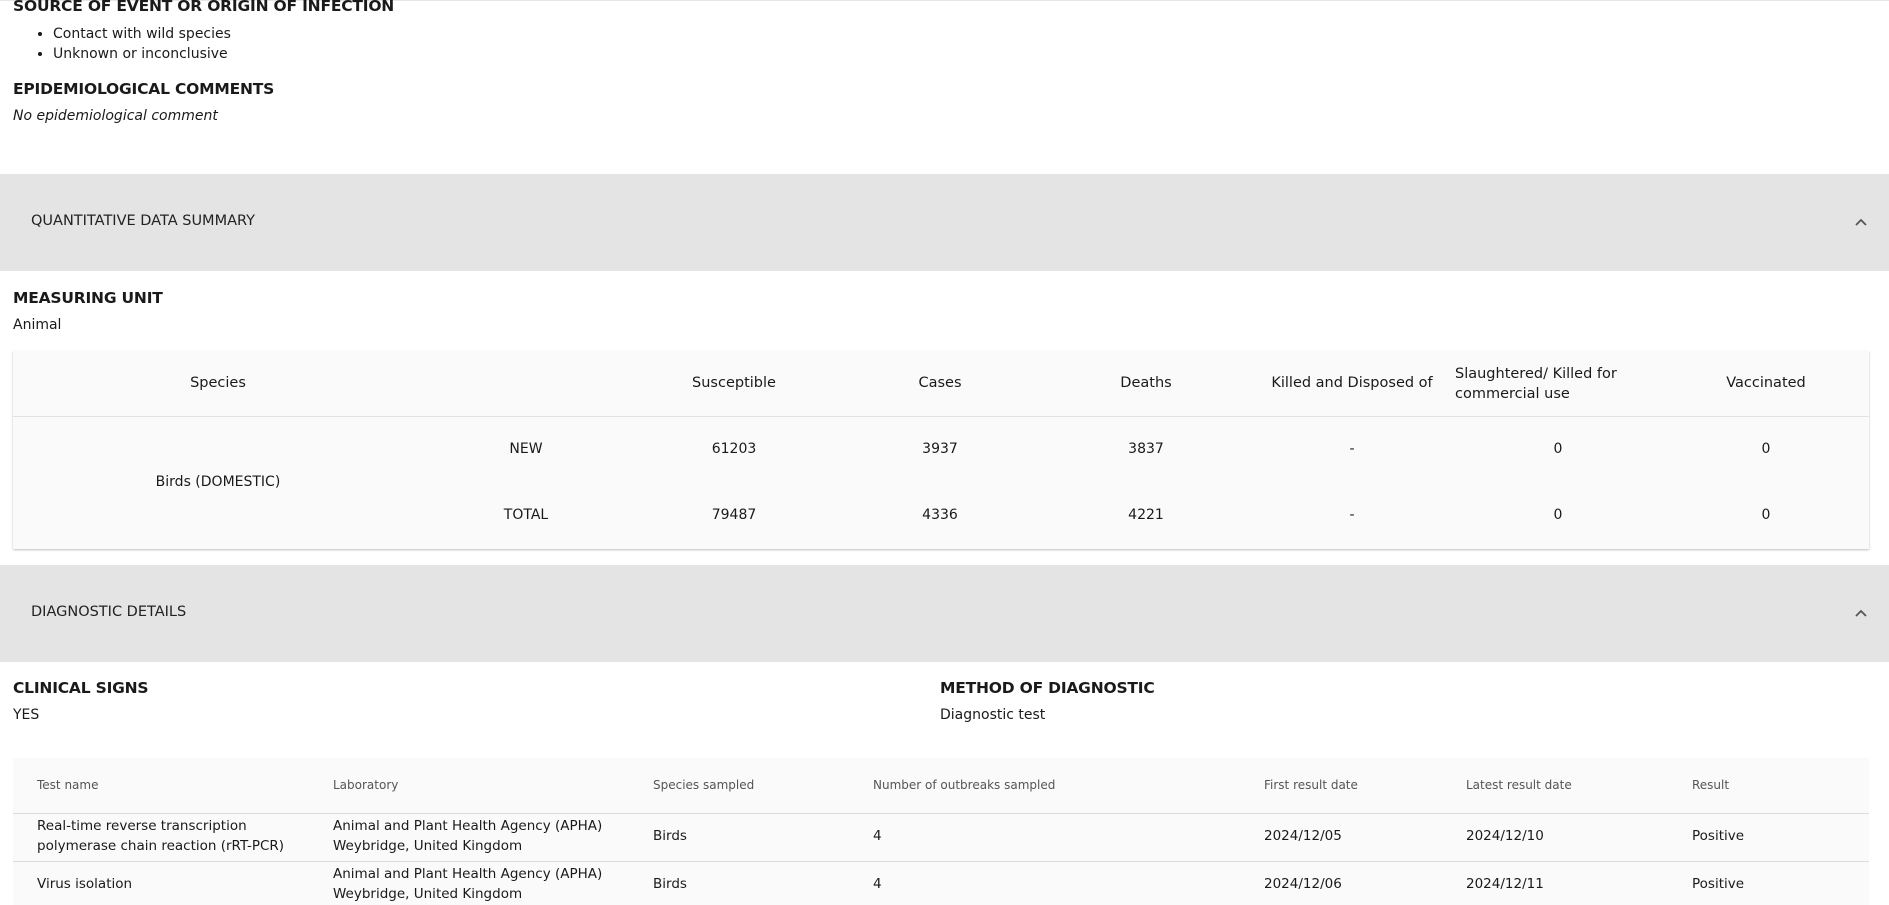  Describe the element at coordinates (1311, 785) in the screenshot. I see `header-first-result: First result date` at that location.